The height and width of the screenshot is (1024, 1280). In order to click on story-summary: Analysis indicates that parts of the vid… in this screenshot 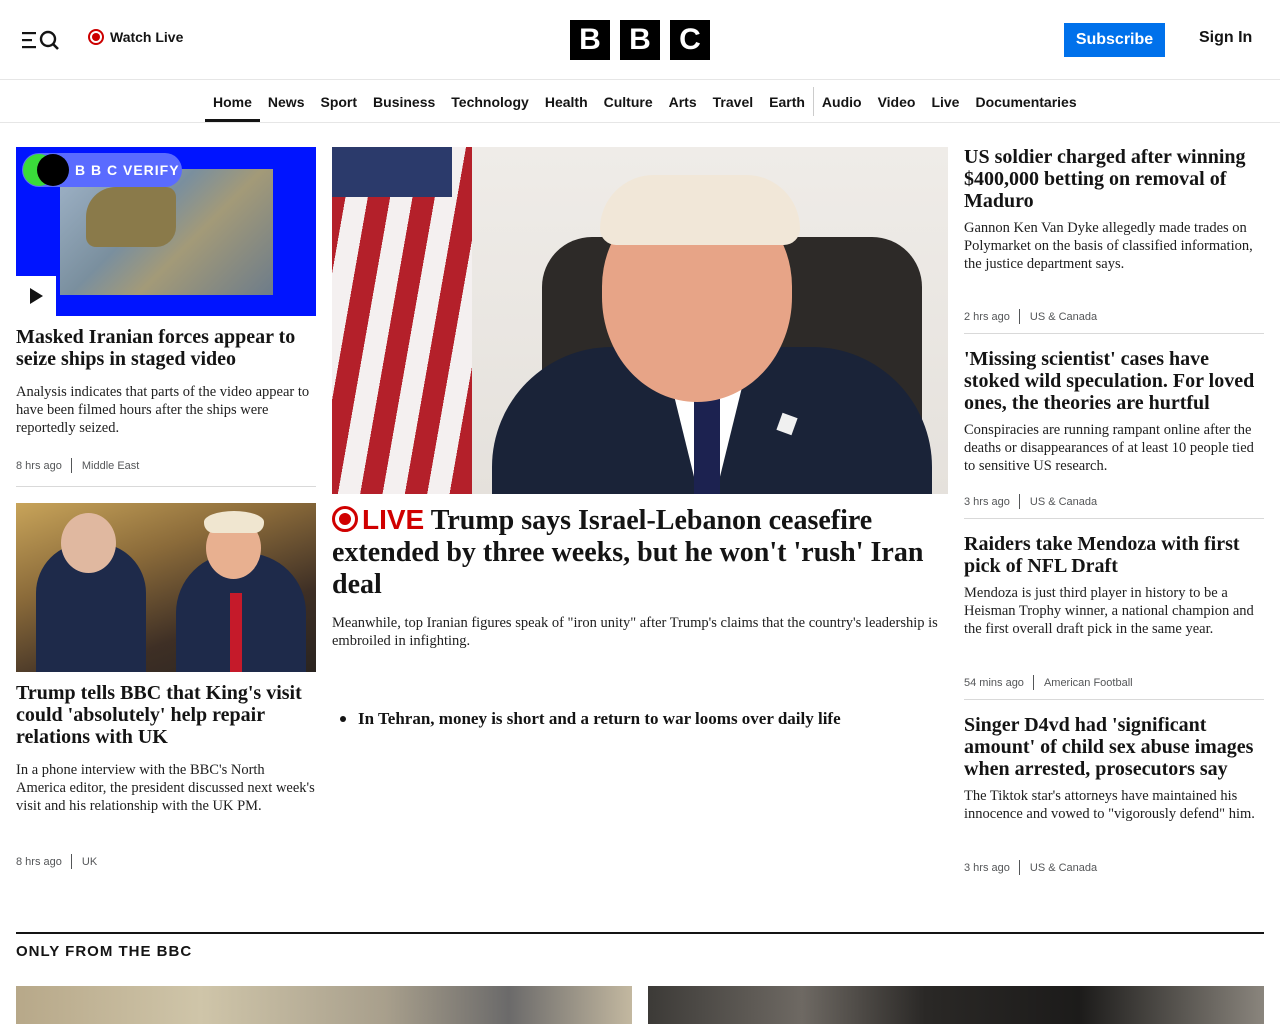, I will do `click(163, 410)`.